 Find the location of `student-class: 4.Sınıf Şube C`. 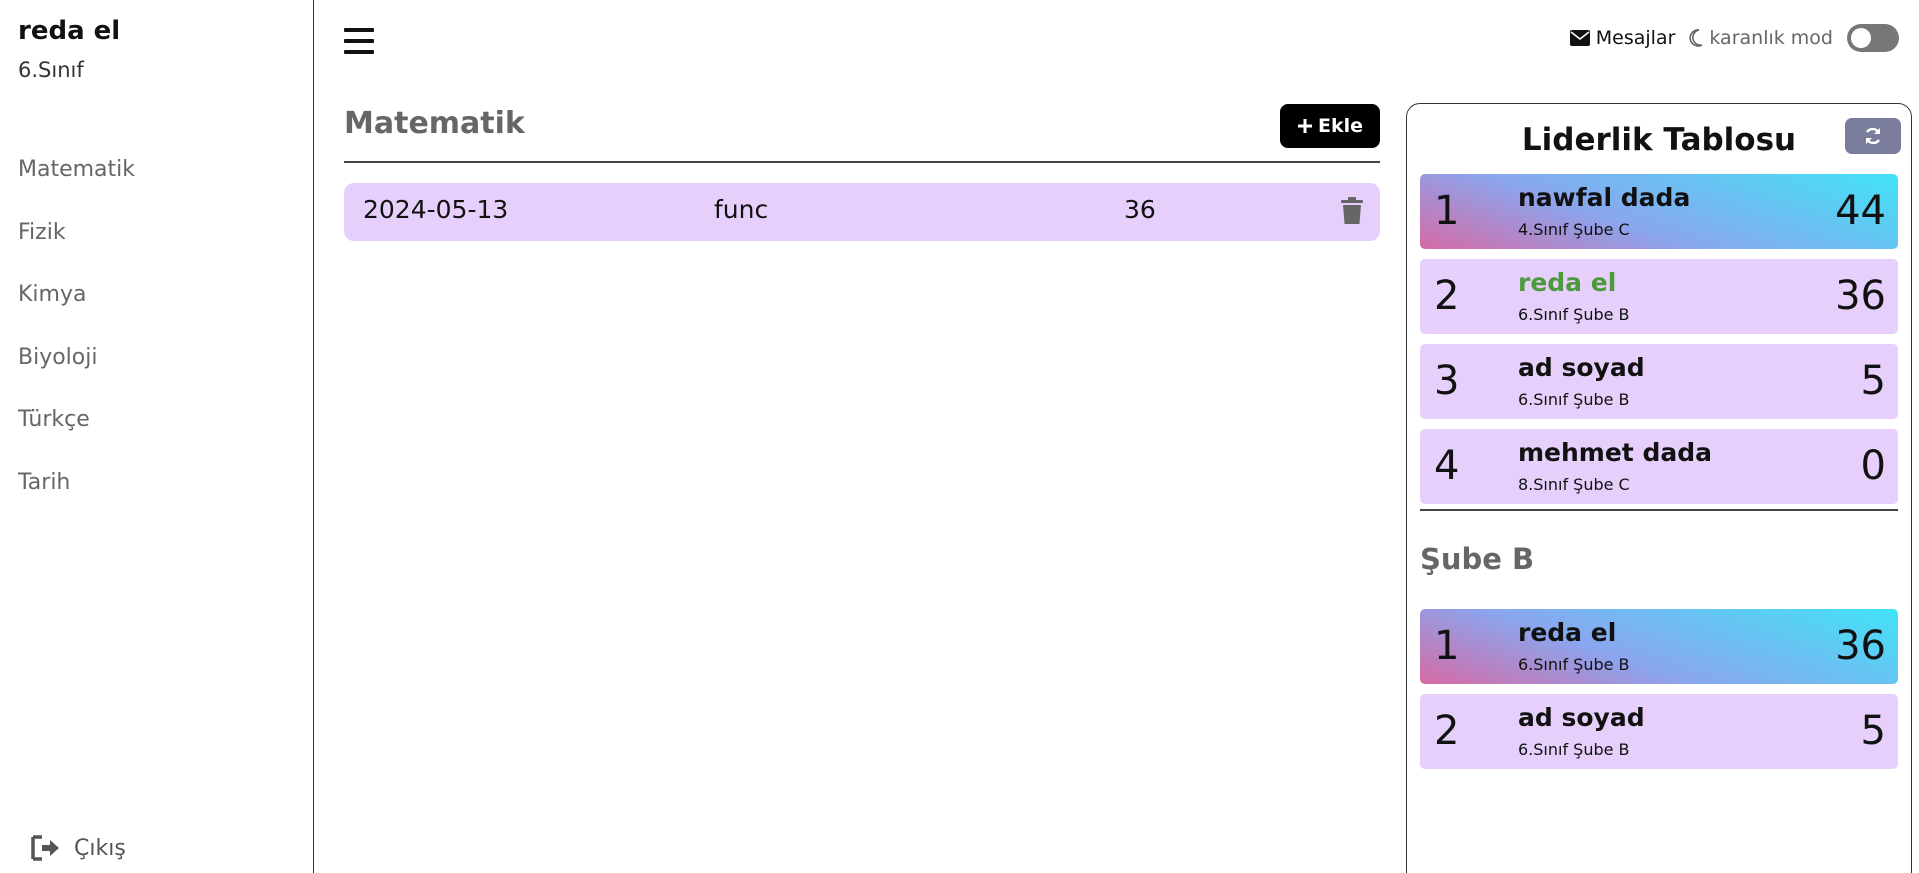

student-class: 4.Sınıf Şube C is located at coordinates (1574, 229).